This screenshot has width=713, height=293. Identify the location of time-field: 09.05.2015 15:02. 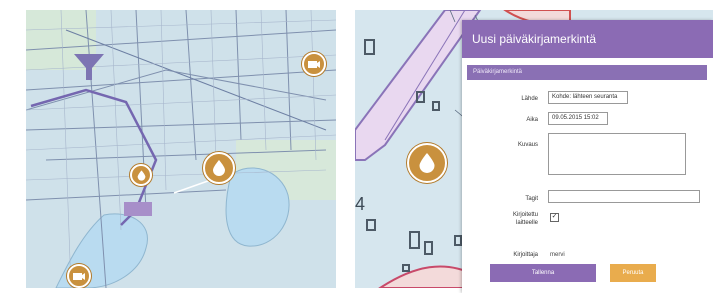
(578, 118).